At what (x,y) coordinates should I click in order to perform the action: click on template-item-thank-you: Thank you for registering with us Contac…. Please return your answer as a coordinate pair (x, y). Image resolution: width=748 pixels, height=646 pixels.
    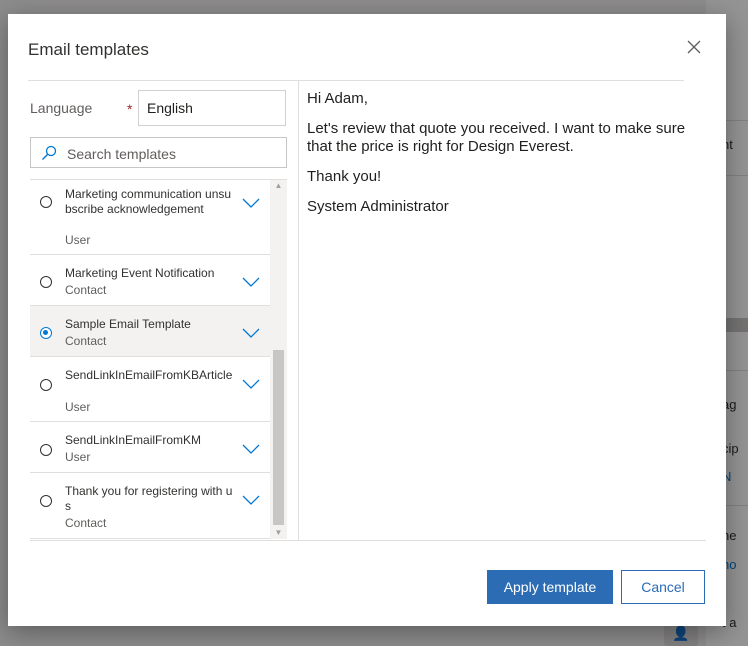
    Looking at the image, I should click on (150, 506).